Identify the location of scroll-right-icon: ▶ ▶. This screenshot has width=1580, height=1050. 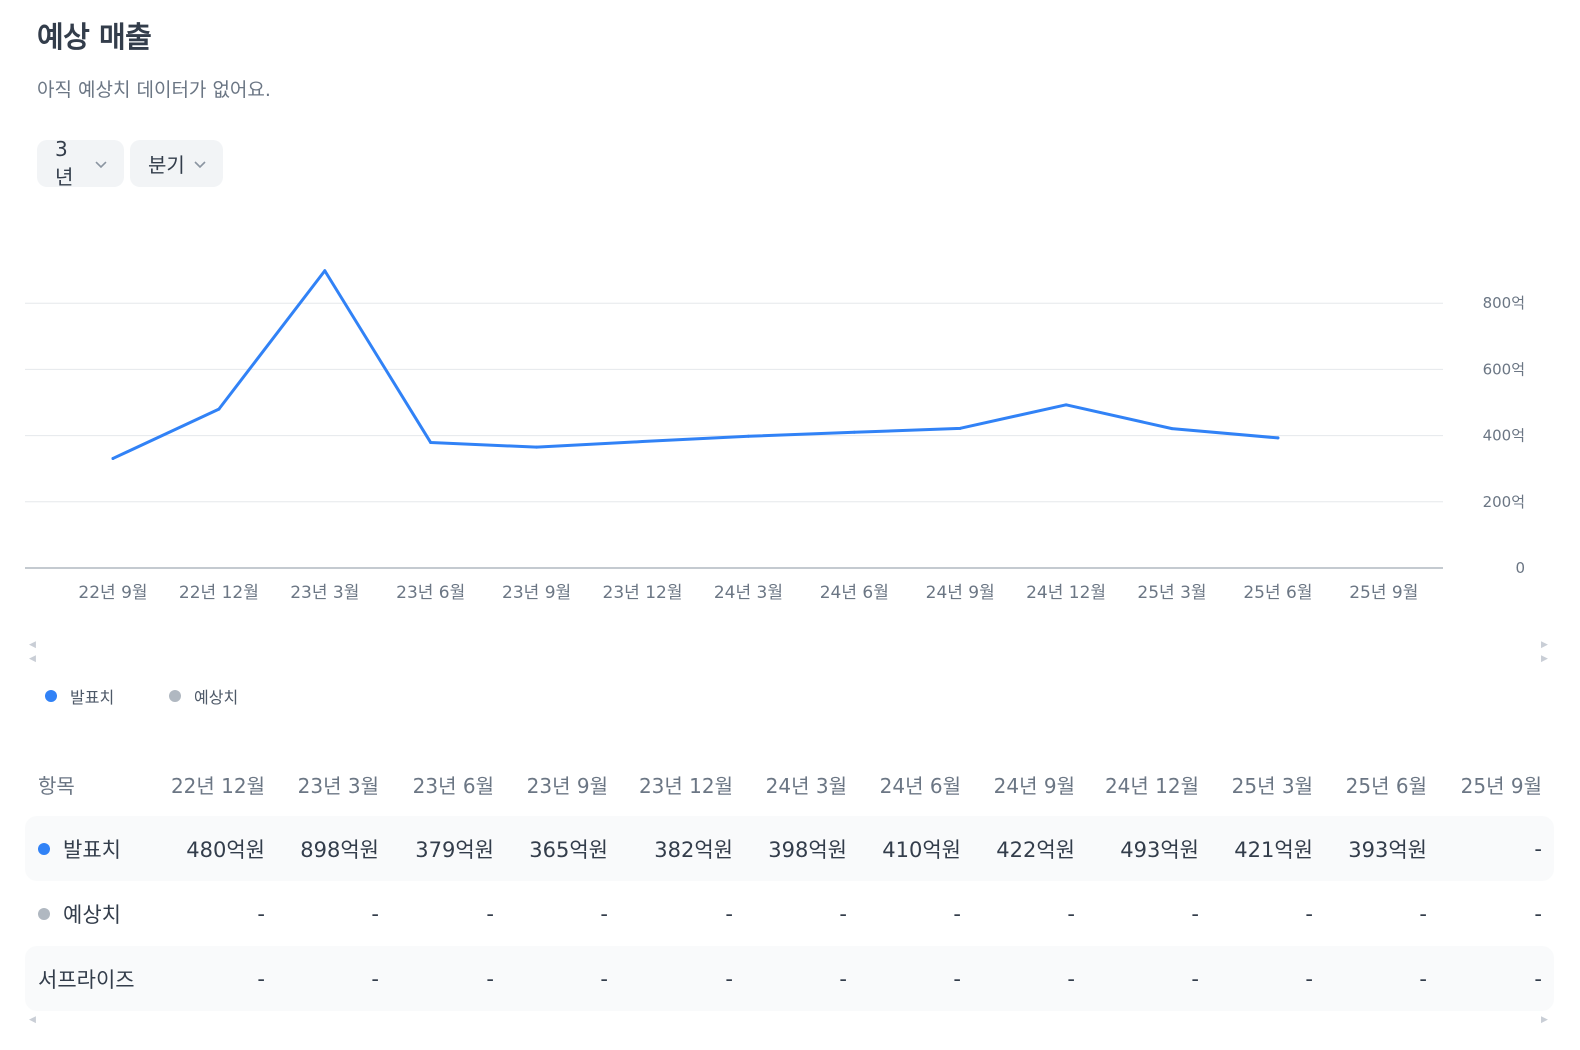
(1544, 652).